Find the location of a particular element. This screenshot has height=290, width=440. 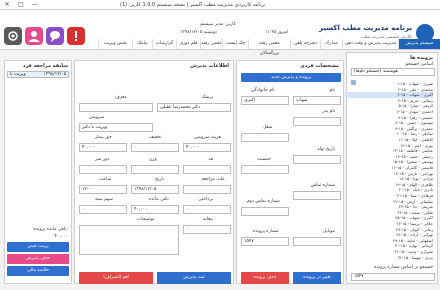

referrer-label: معرف is located at coordinates (121, 97).